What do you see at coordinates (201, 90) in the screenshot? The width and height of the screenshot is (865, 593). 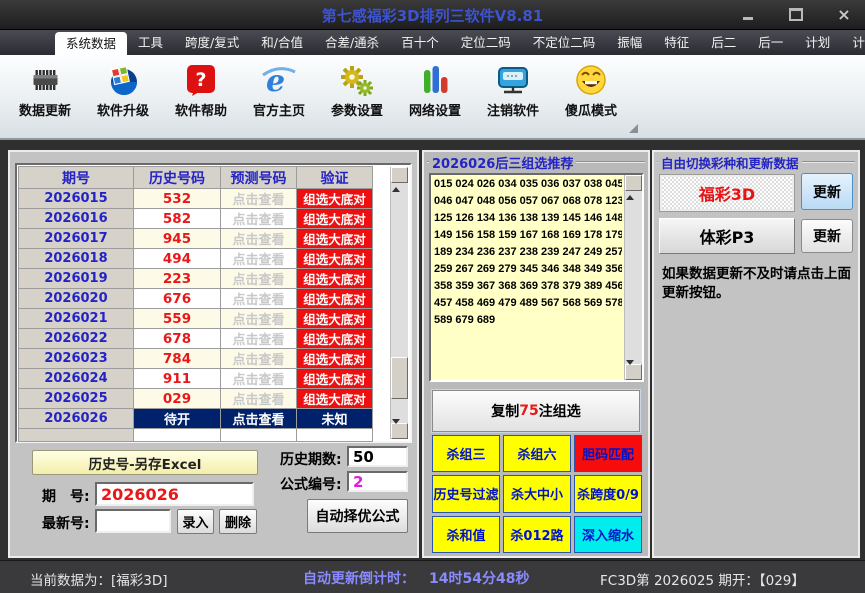 I see `toolbar-button: ? 软件帮助` at bounding box center [201, 90].